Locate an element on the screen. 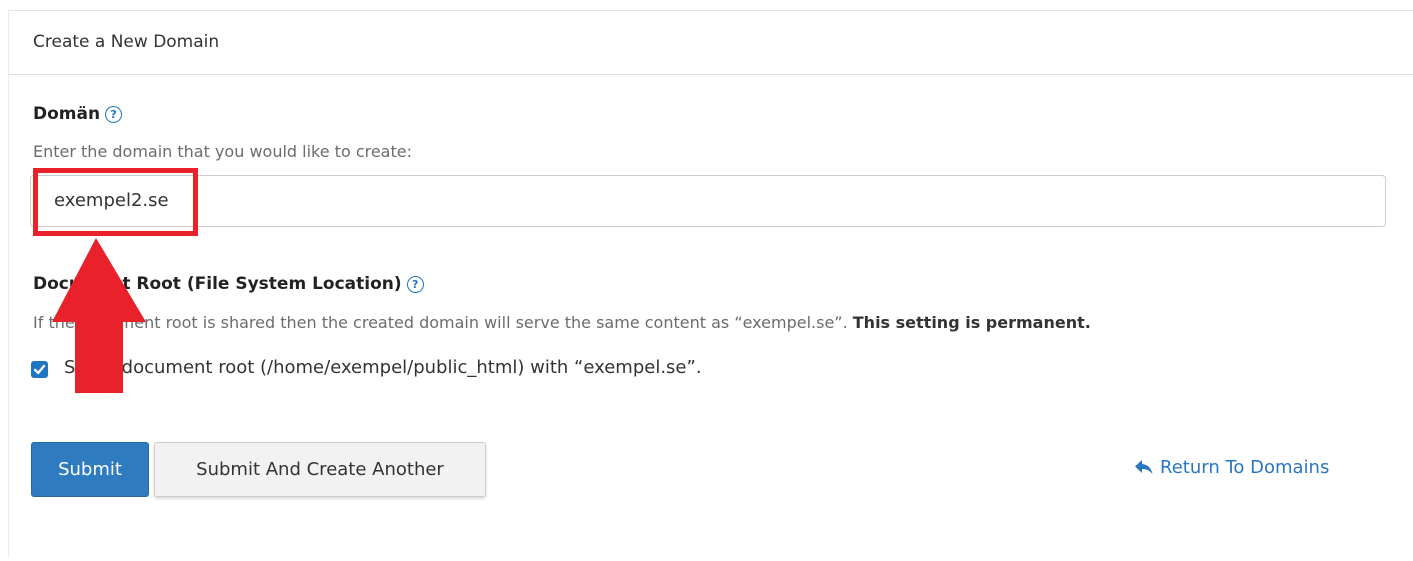  panel-heading: Create a New Domain is located at coordinates (711, 43).